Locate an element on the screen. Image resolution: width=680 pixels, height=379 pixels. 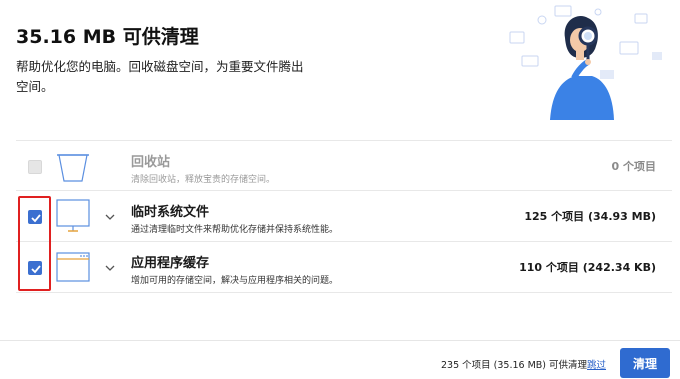
recycle-bin-icon is located at coordinates (73, 168).